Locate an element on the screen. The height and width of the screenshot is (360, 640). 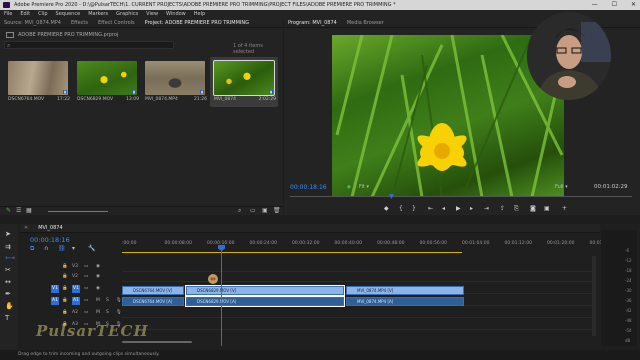
add-marker-icon: ▾ is located at coordinates (73, 248).